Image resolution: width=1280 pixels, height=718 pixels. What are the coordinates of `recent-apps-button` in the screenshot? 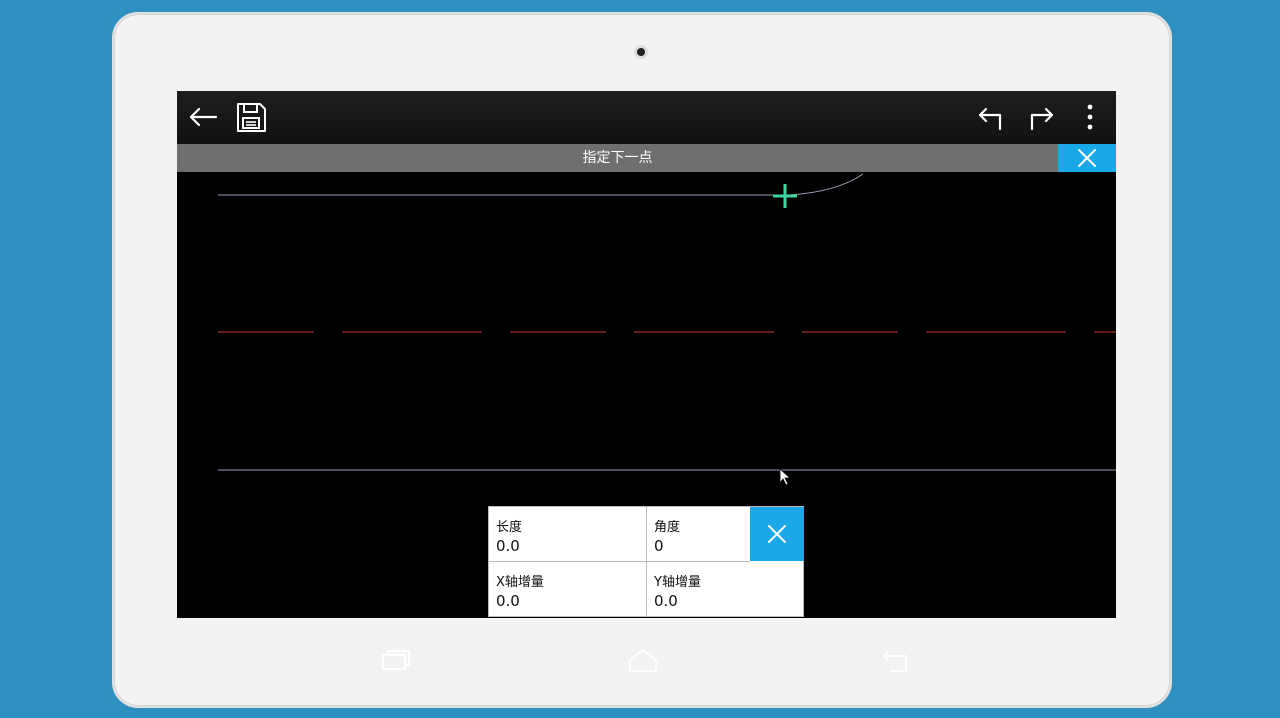 It's located at (396, 660).